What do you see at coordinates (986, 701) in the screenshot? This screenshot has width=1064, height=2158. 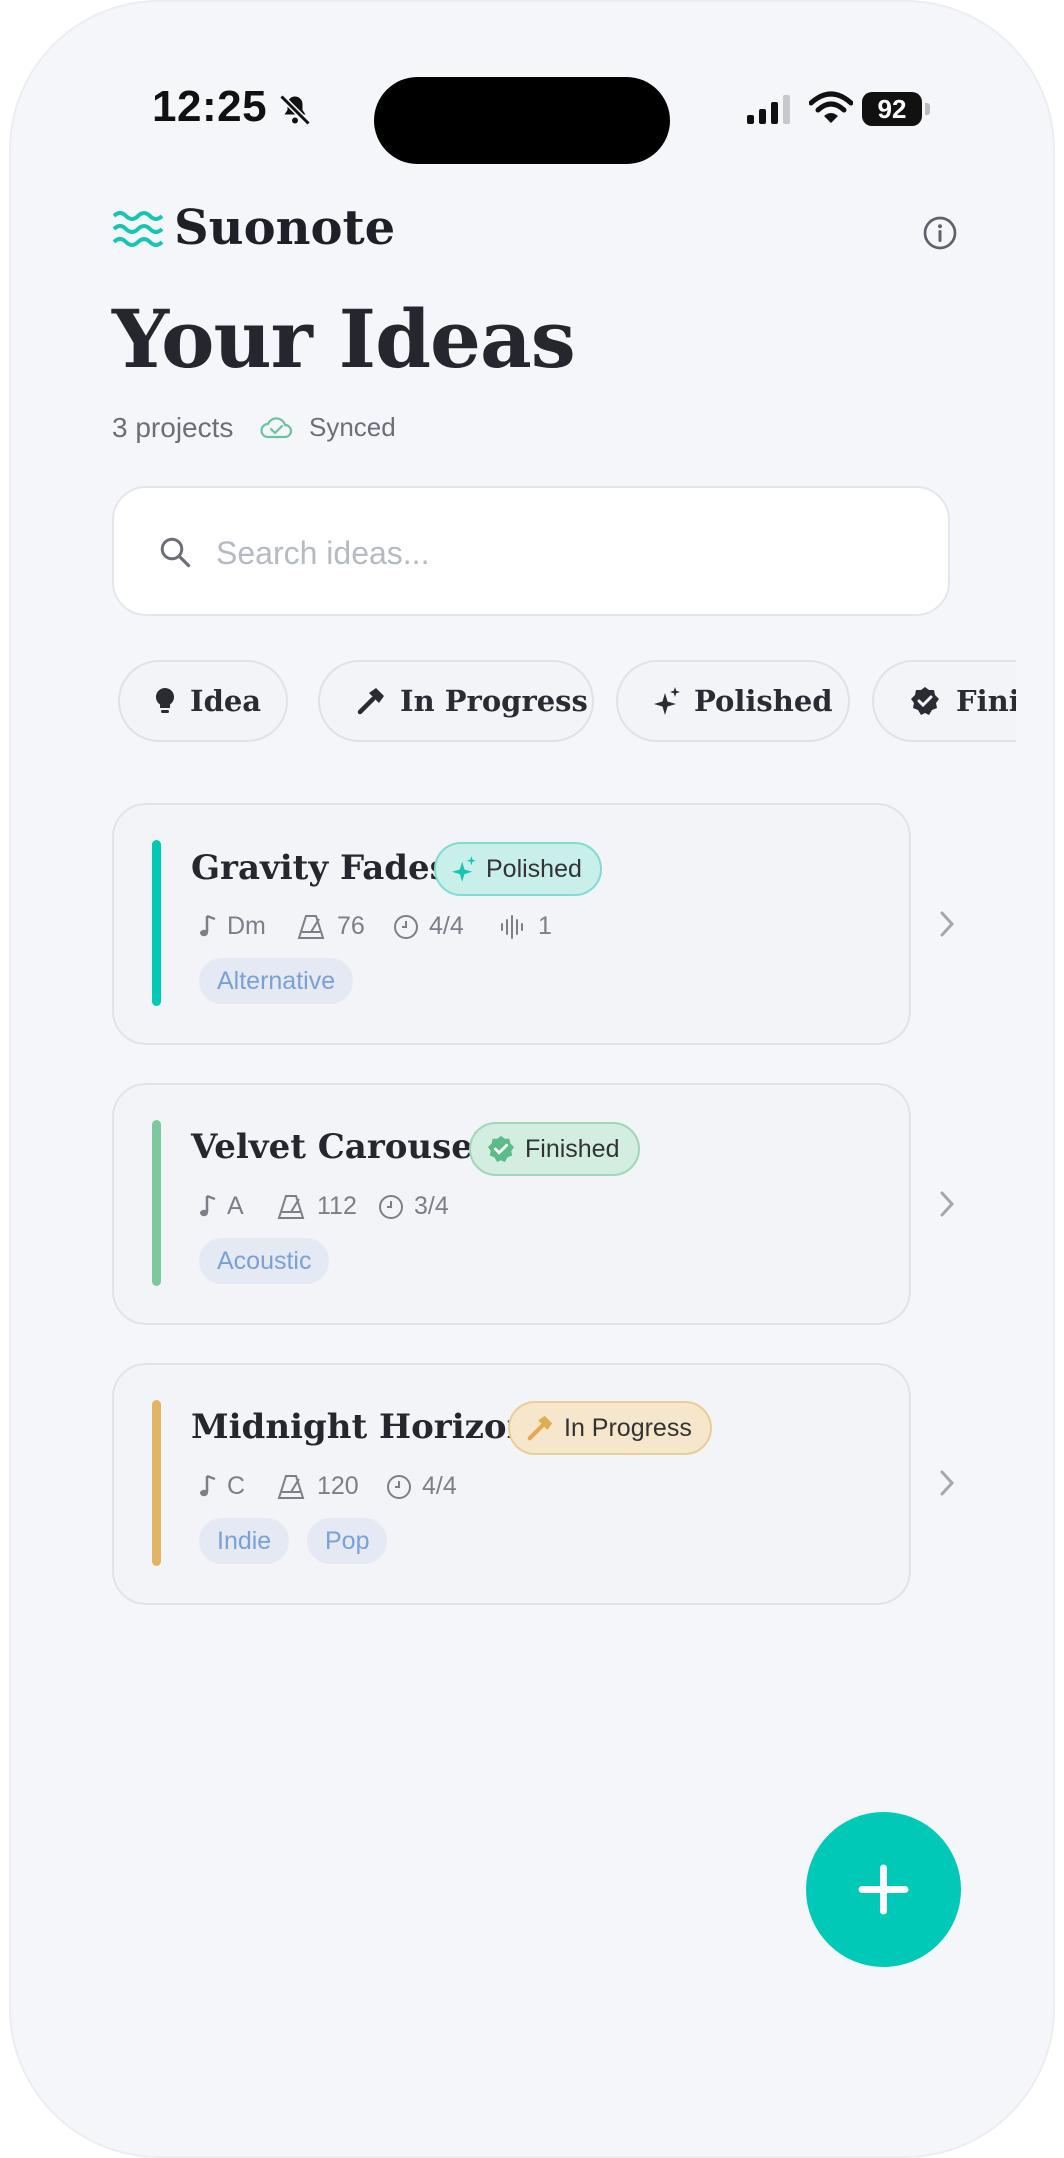 I see `filter-chip-label: Finished` at bounding box center [986, 701].